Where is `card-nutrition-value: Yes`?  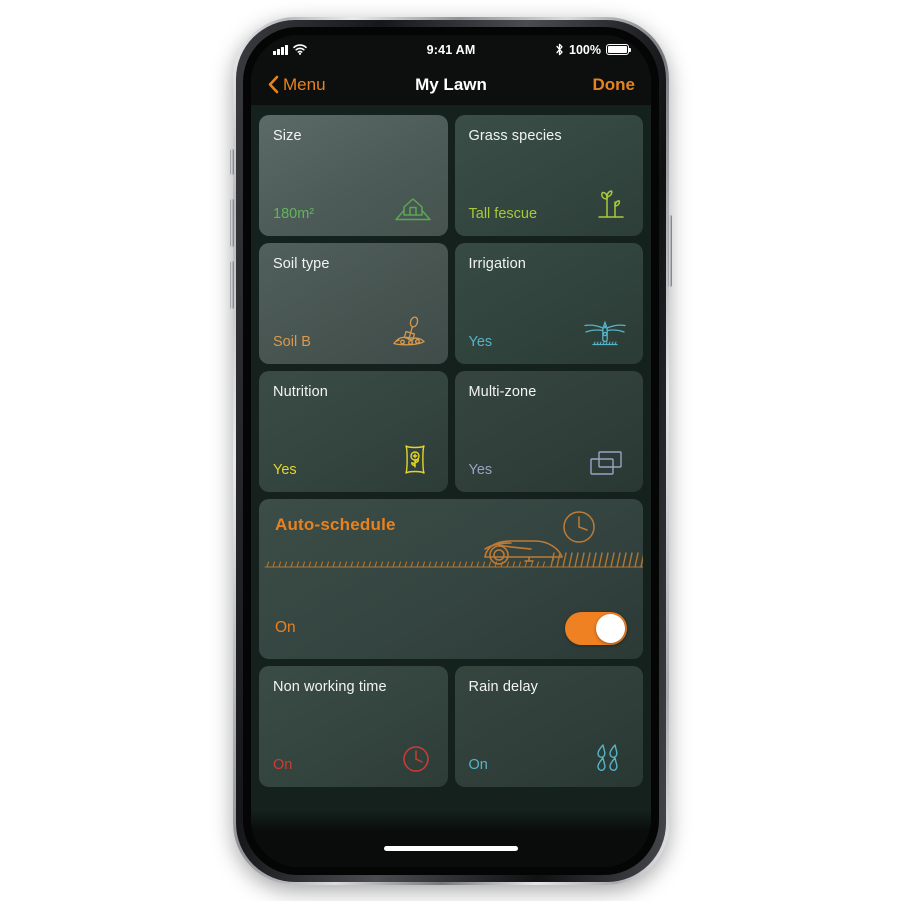
card-nutrition-value: Yes is located at coordinates (285, 470).